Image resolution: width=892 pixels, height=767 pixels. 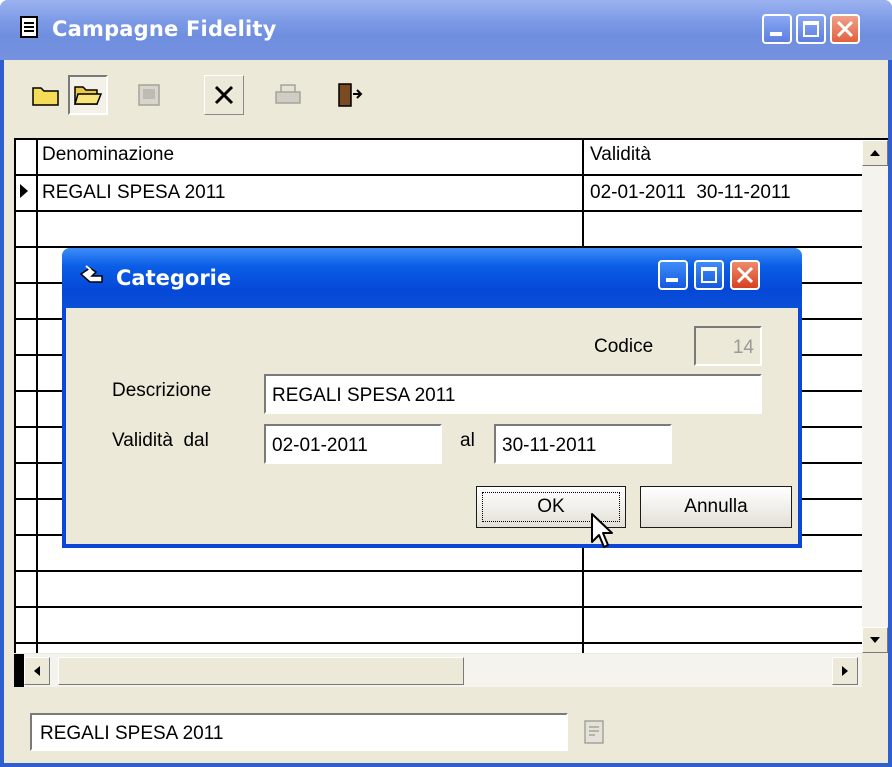 I want to click on scroll-thumb, so click(x=261, y=671).